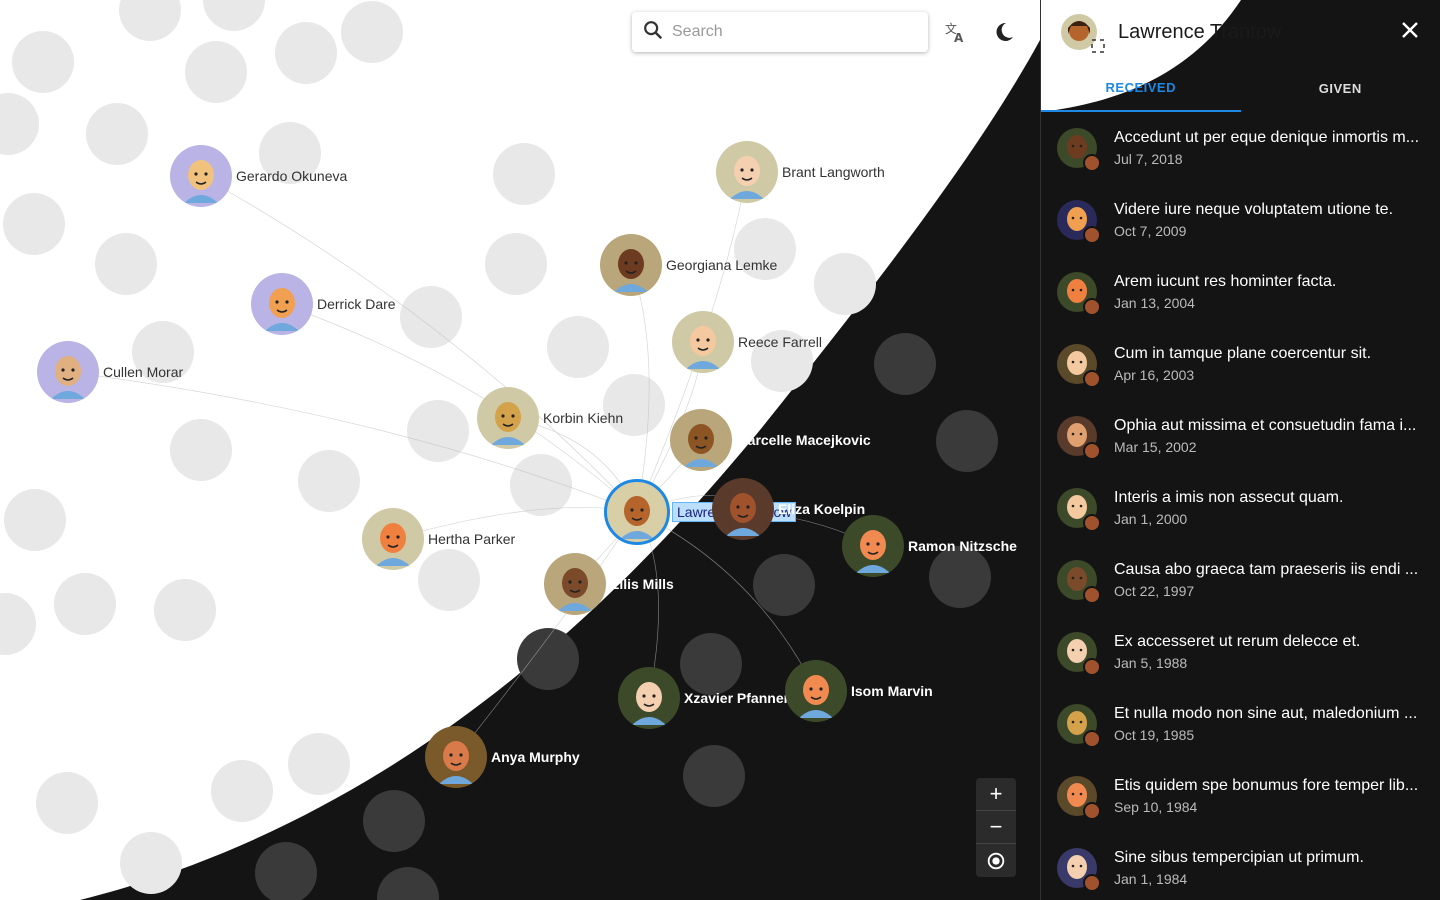 The width and height of the screenshot is (1440, 900). I want to click on person-node: Georgiana Lemke, so click(688, 265).